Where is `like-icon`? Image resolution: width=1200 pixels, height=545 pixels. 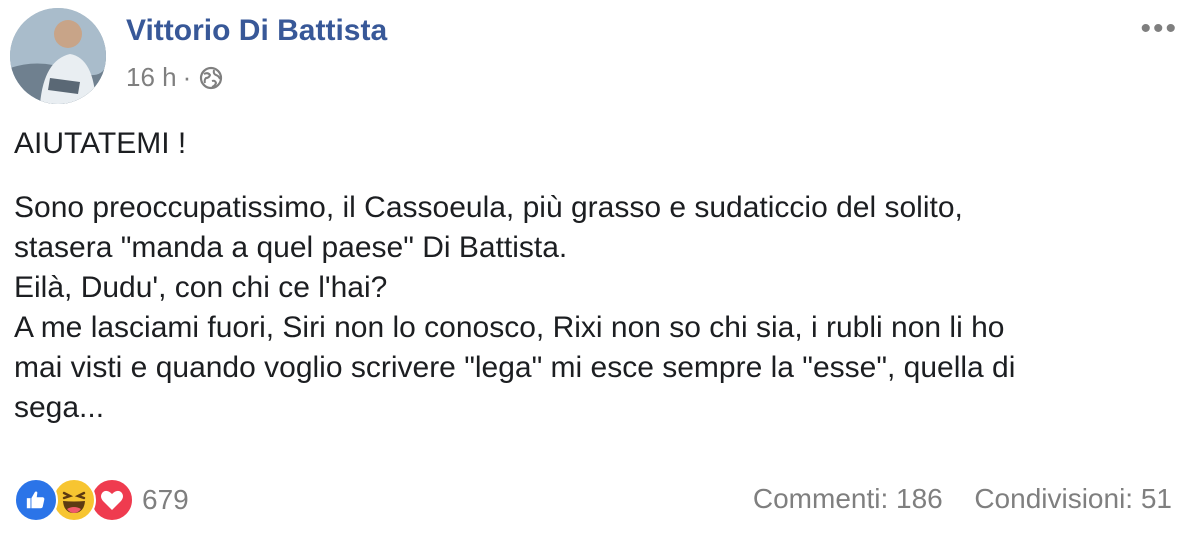
like-icon is located at coordinates (36, 500).